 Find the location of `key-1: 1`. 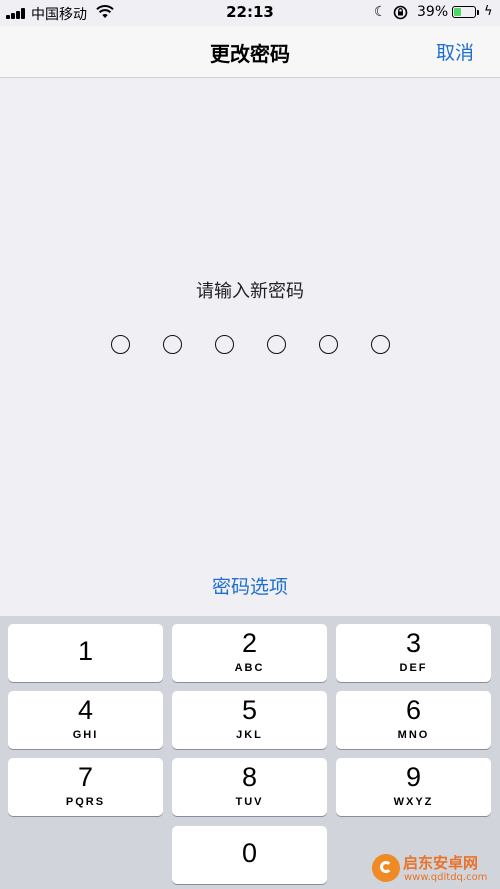

key-1: 1 is located at coordinates (85, 653).